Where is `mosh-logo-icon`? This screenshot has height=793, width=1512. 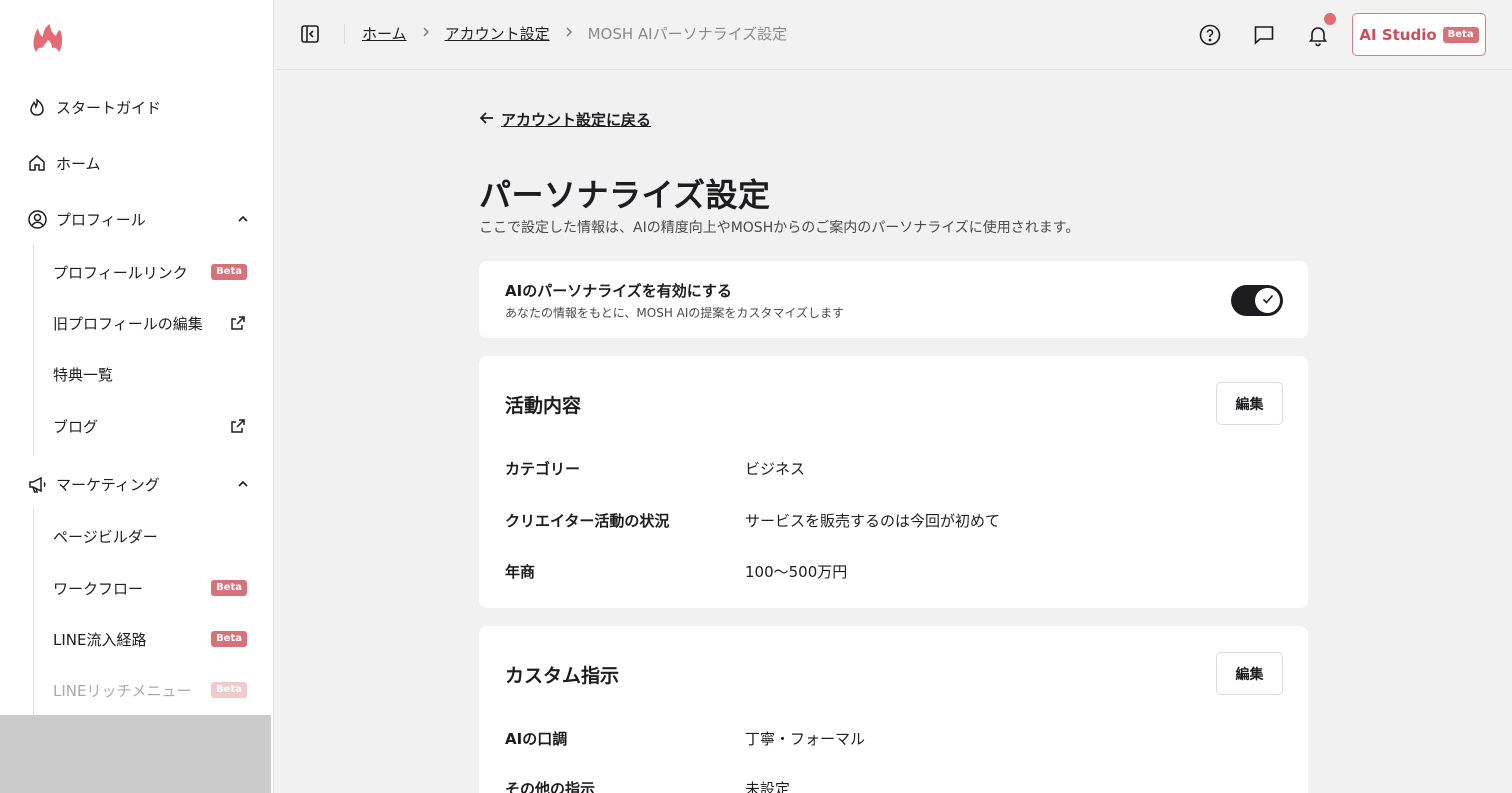 mosh-logo-icon is located at coordinates (48, 39).